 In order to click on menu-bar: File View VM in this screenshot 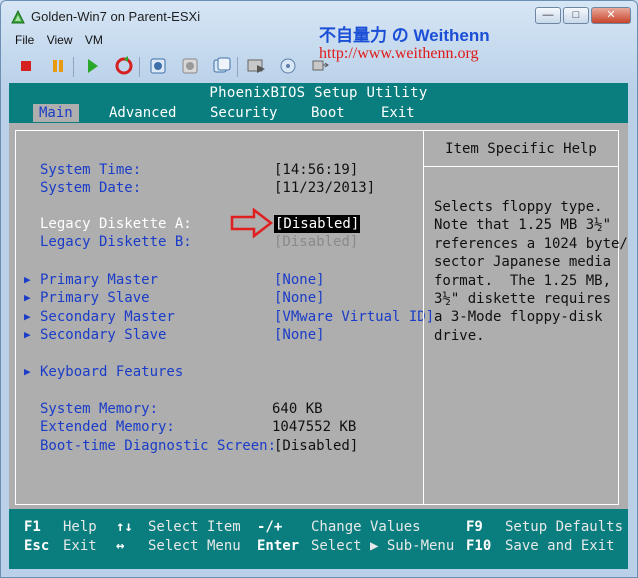, I will do `click(63, 42)`.